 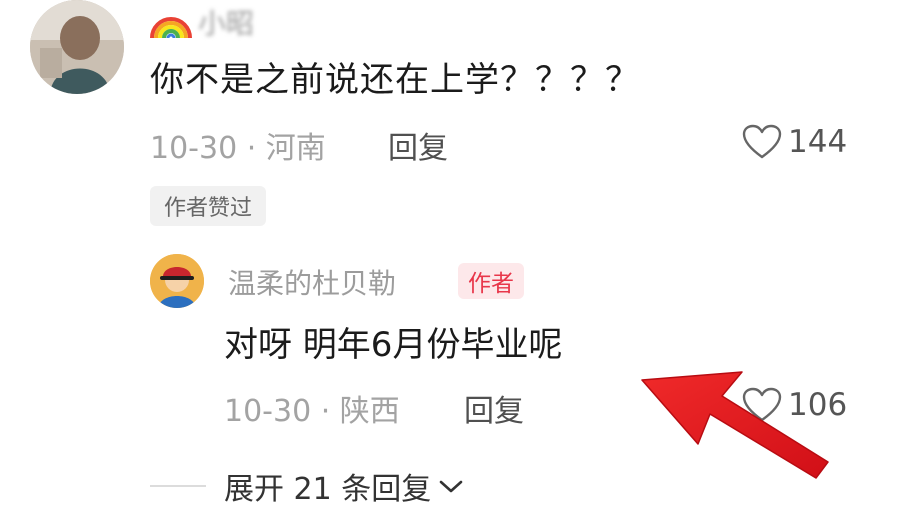 What do you see at coordinates (418, 145) in the screenshot?
I see `comment-reply-button: 回复` at bounding box center [418, 145].